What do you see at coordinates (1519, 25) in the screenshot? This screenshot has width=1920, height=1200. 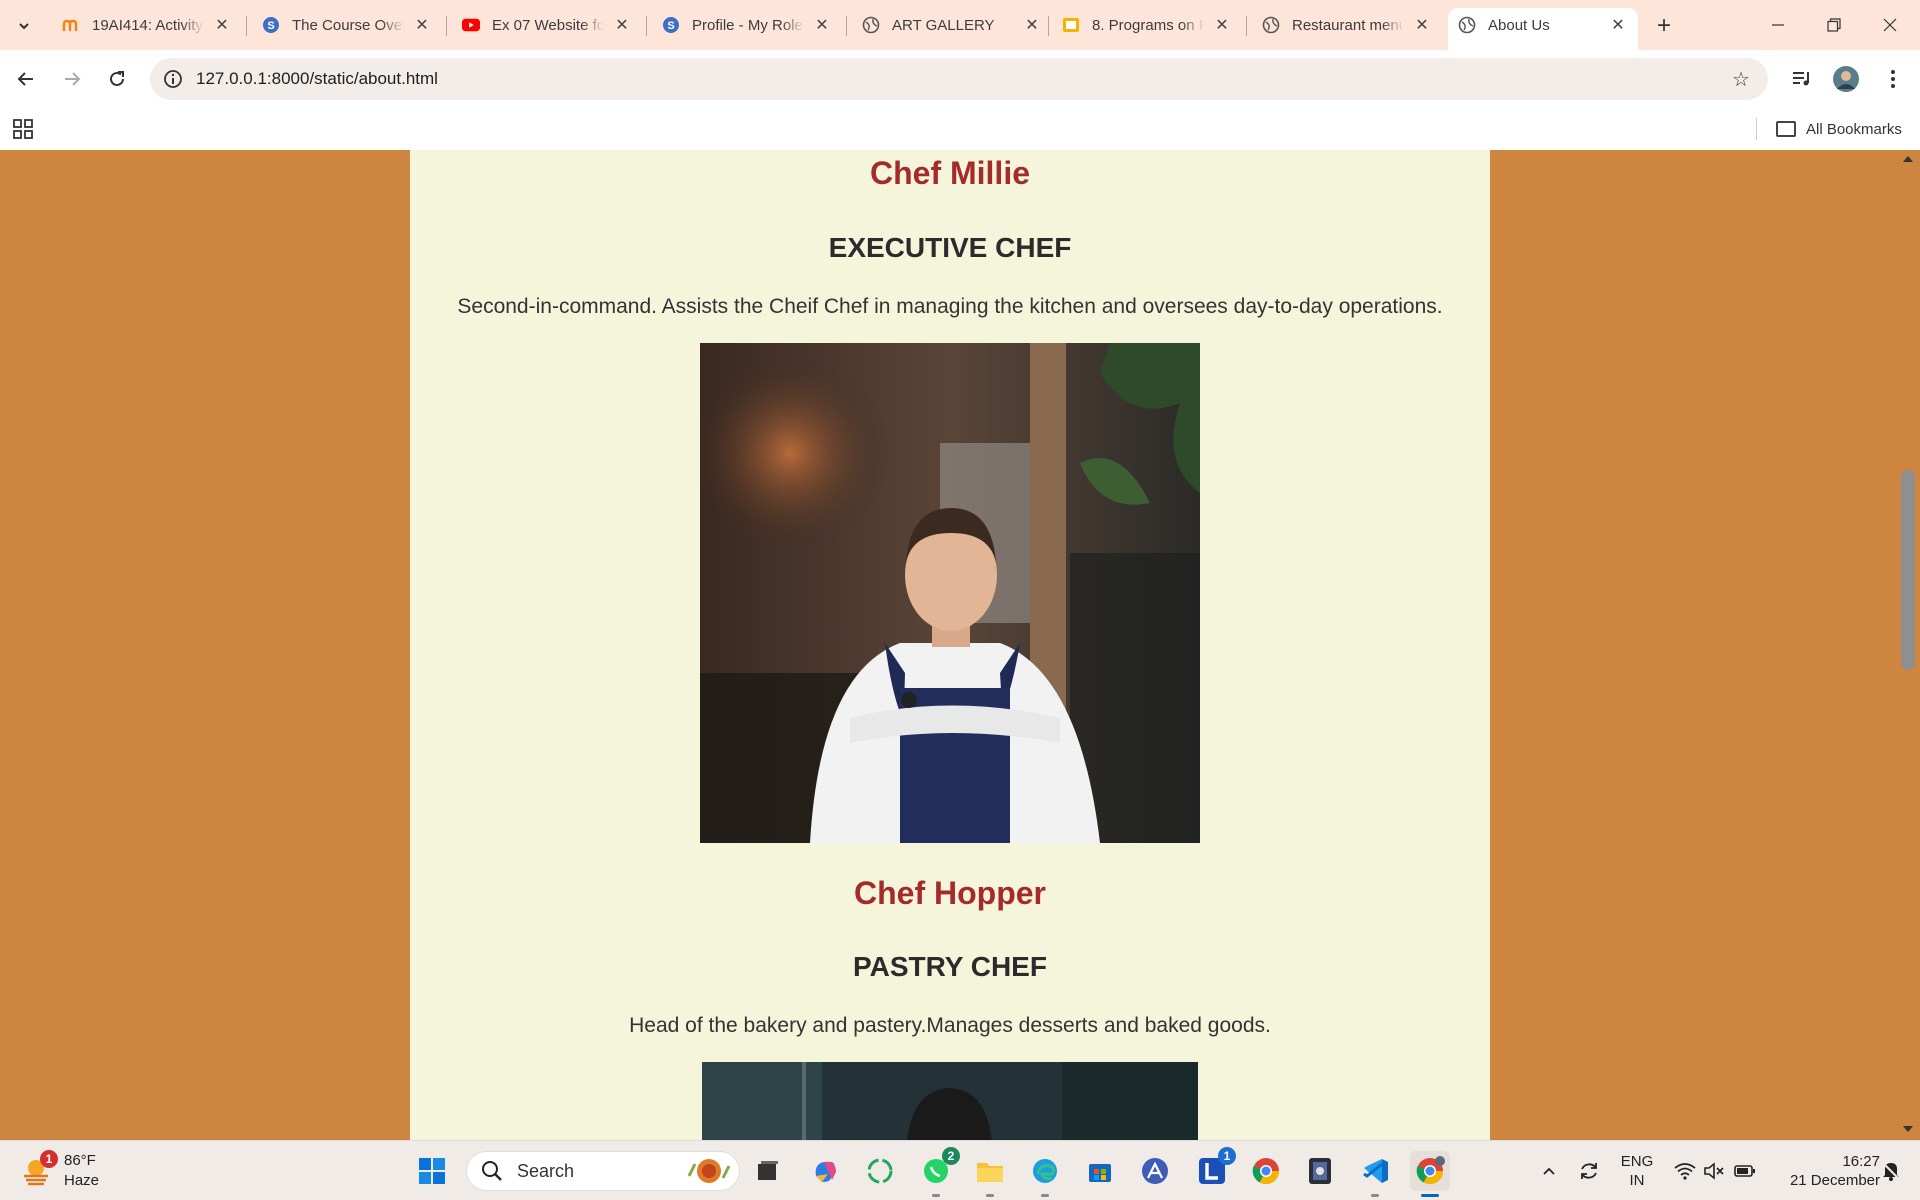 I see `tab-title: About Us` at bounding box center [1519, 25].